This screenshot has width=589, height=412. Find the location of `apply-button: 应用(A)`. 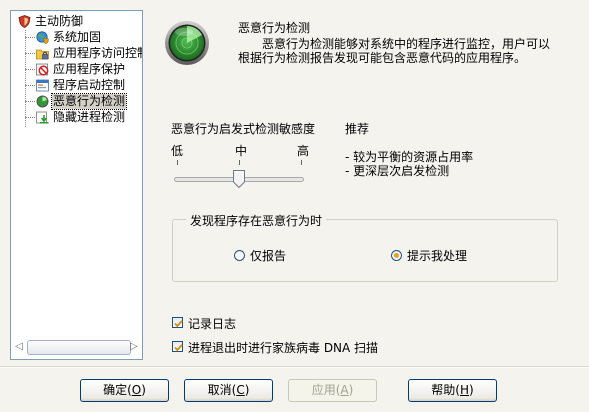

apply-button: 应用(A) is located at coordinates (332, 390).